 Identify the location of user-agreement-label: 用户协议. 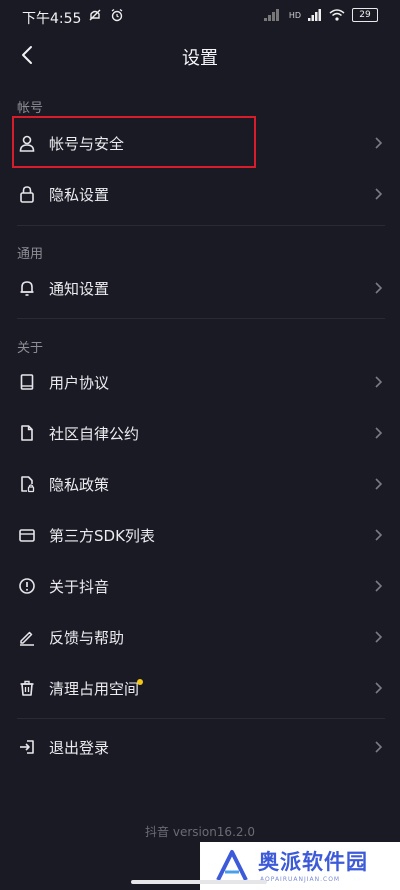
(79, 382).